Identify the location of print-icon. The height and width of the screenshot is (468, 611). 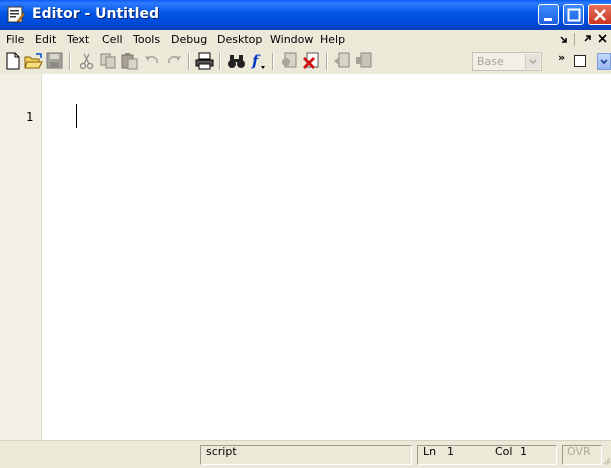
(204, 61).